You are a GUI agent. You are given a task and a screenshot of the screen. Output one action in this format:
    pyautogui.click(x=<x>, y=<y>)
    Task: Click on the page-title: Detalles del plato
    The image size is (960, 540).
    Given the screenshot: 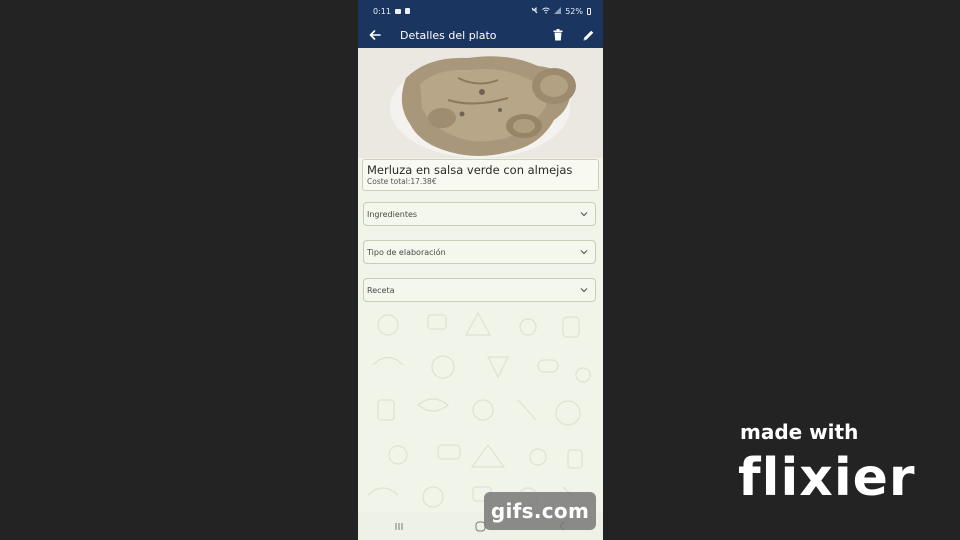 What is the action you would take?
    pyautogui.click(x=448, y=35)
    